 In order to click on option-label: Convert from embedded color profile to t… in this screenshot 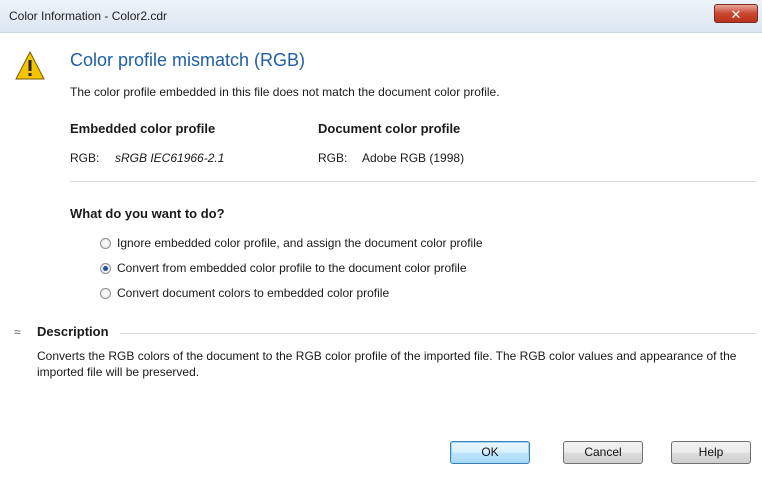, I will do `click(292, 268)`.